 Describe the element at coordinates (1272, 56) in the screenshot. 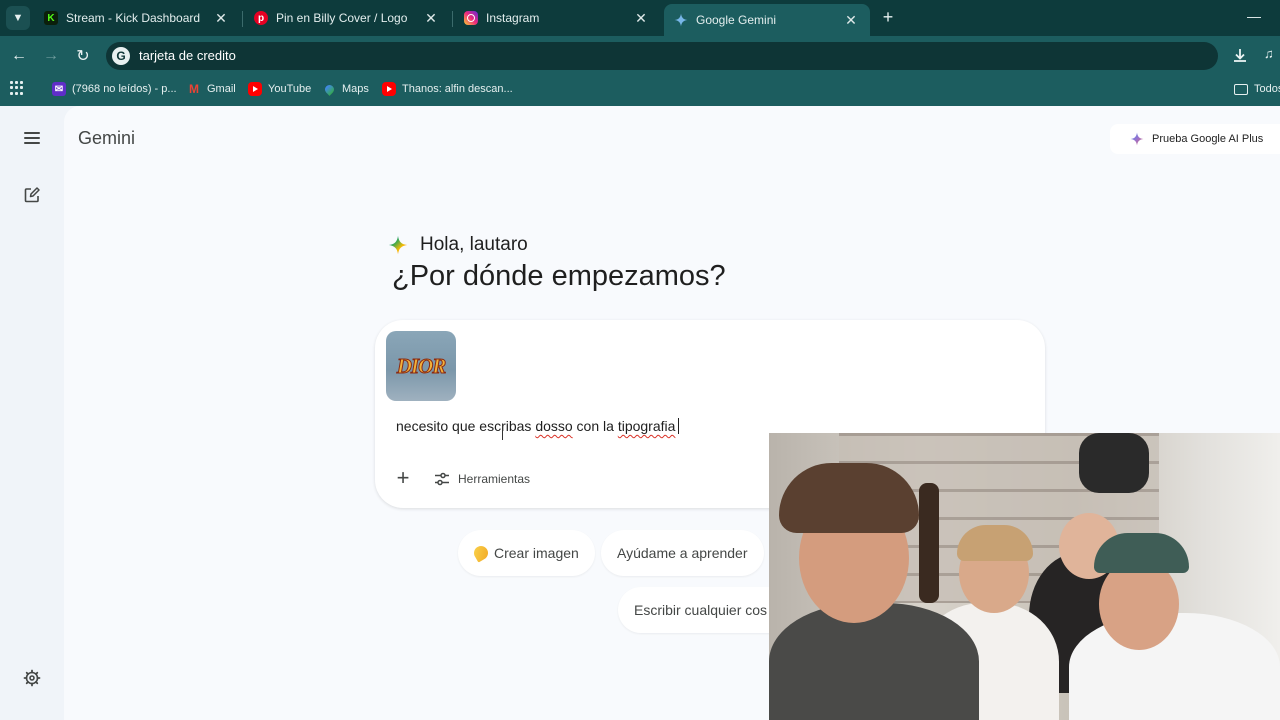

I see `media-control-icon: ♫` at that location.